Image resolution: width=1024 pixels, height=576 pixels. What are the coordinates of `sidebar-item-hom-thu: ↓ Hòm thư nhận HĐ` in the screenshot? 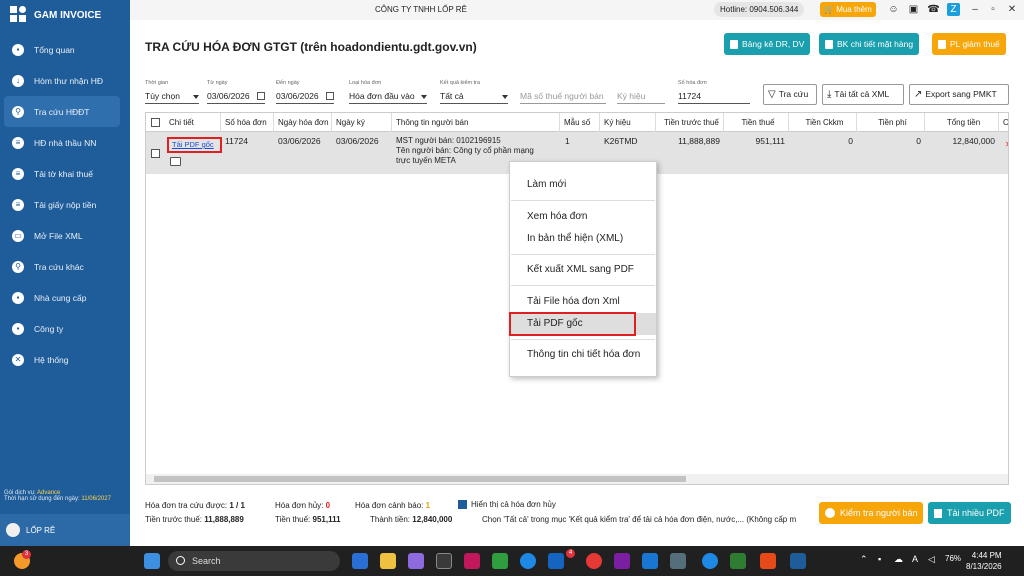 It's located at (65, 80).